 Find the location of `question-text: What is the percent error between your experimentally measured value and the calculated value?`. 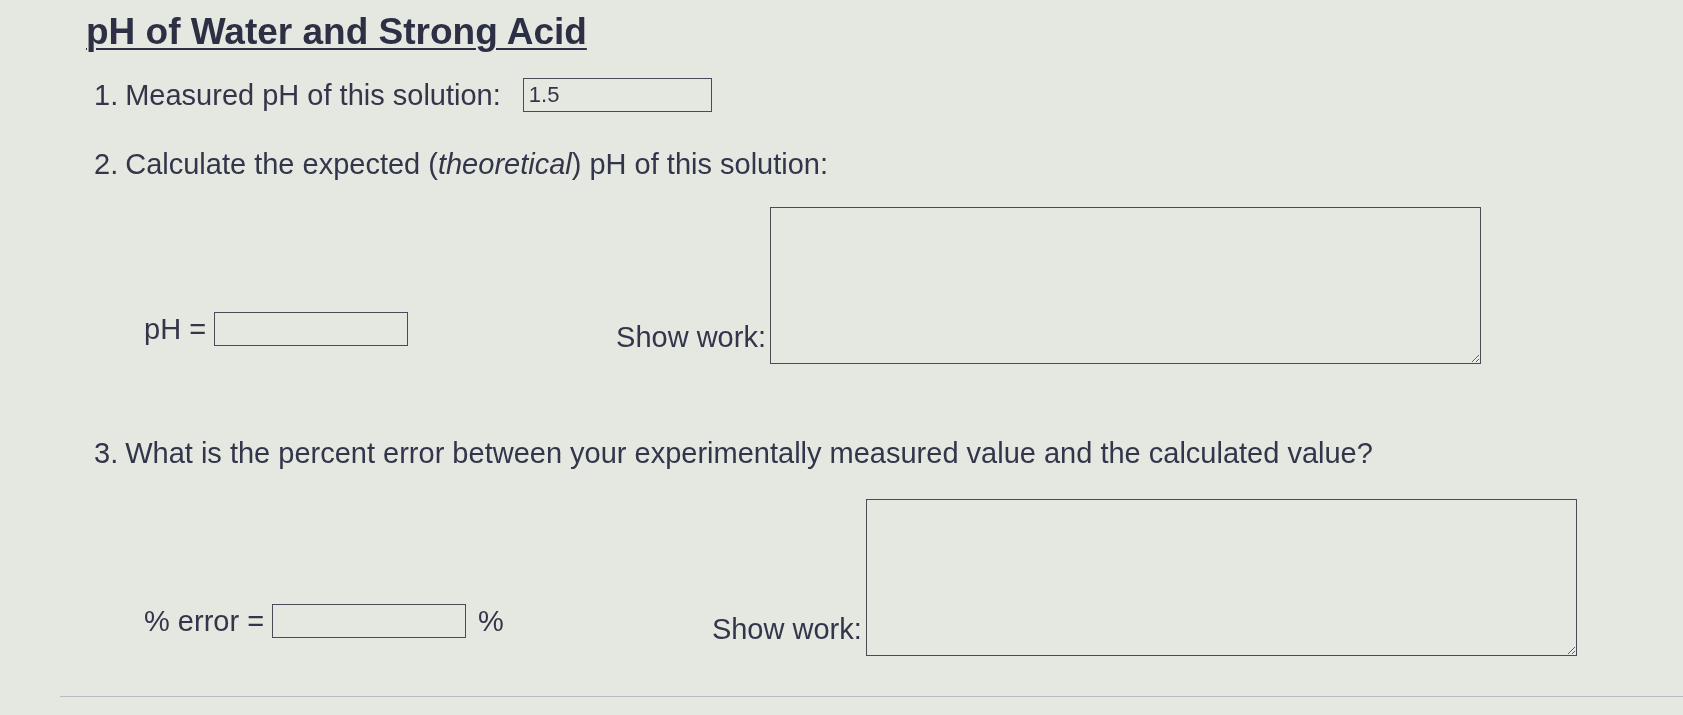

question-text: What is the percent error between your experimentally measured value and the calculated value? is located at coordinates (749, 453).